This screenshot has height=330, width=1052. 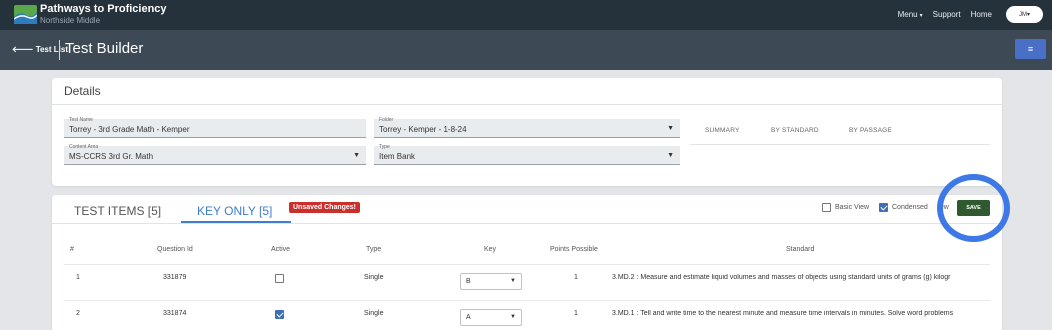 I want to click on key-select: A ▼, so click(x=491, y=317).